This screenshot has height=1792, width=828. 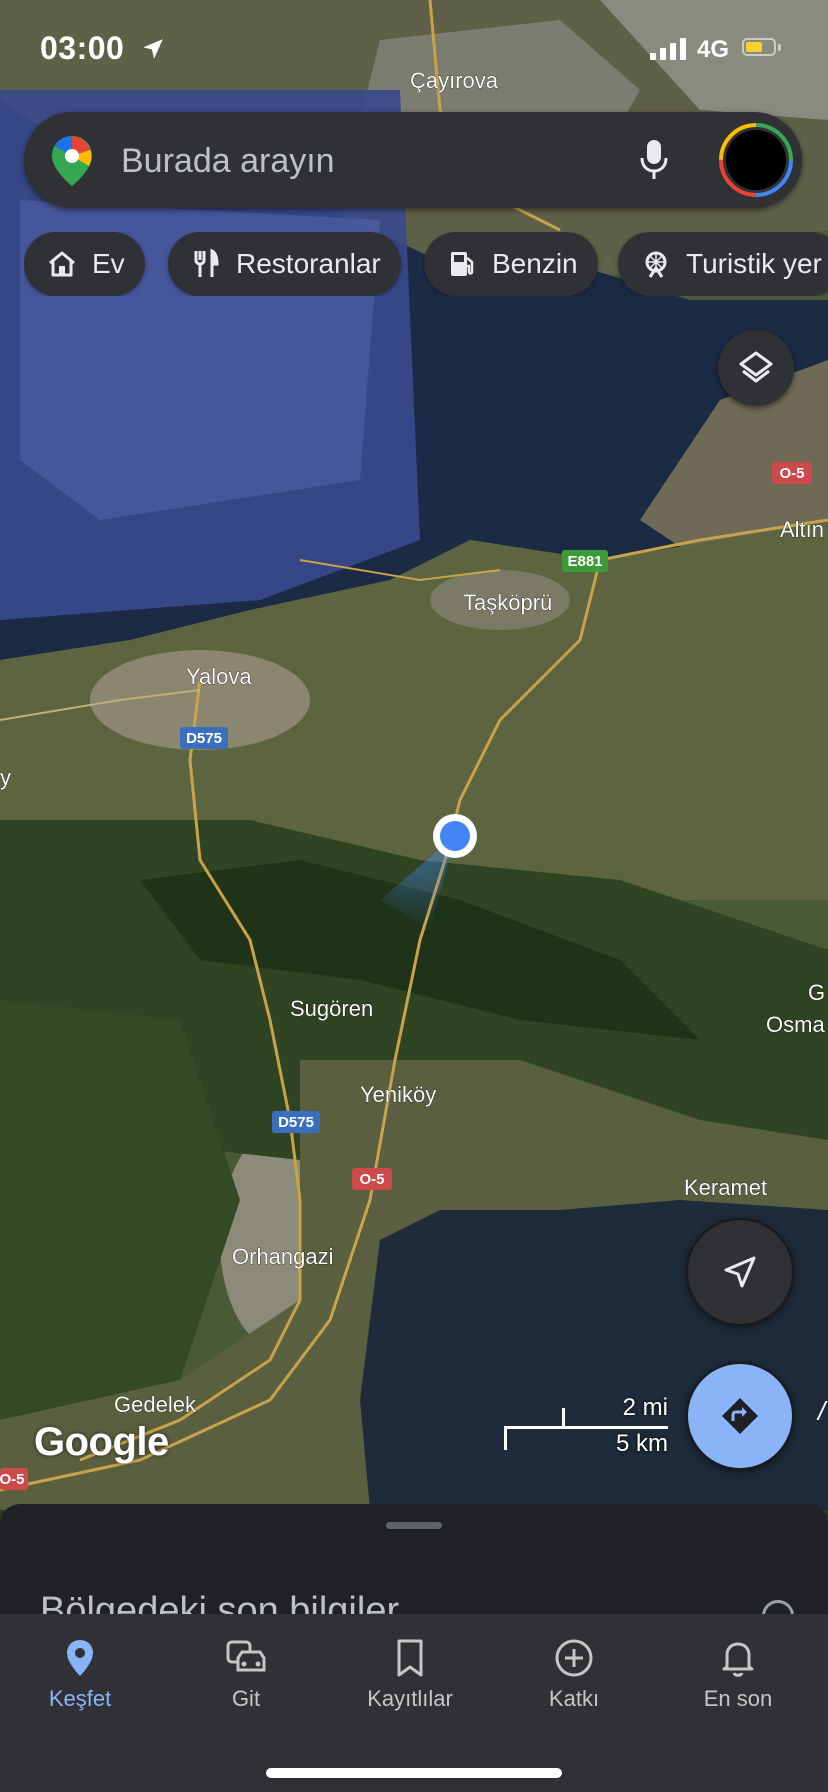 I want to click on nav-explore-label: Keşfet, so click(x=80, y=1698).